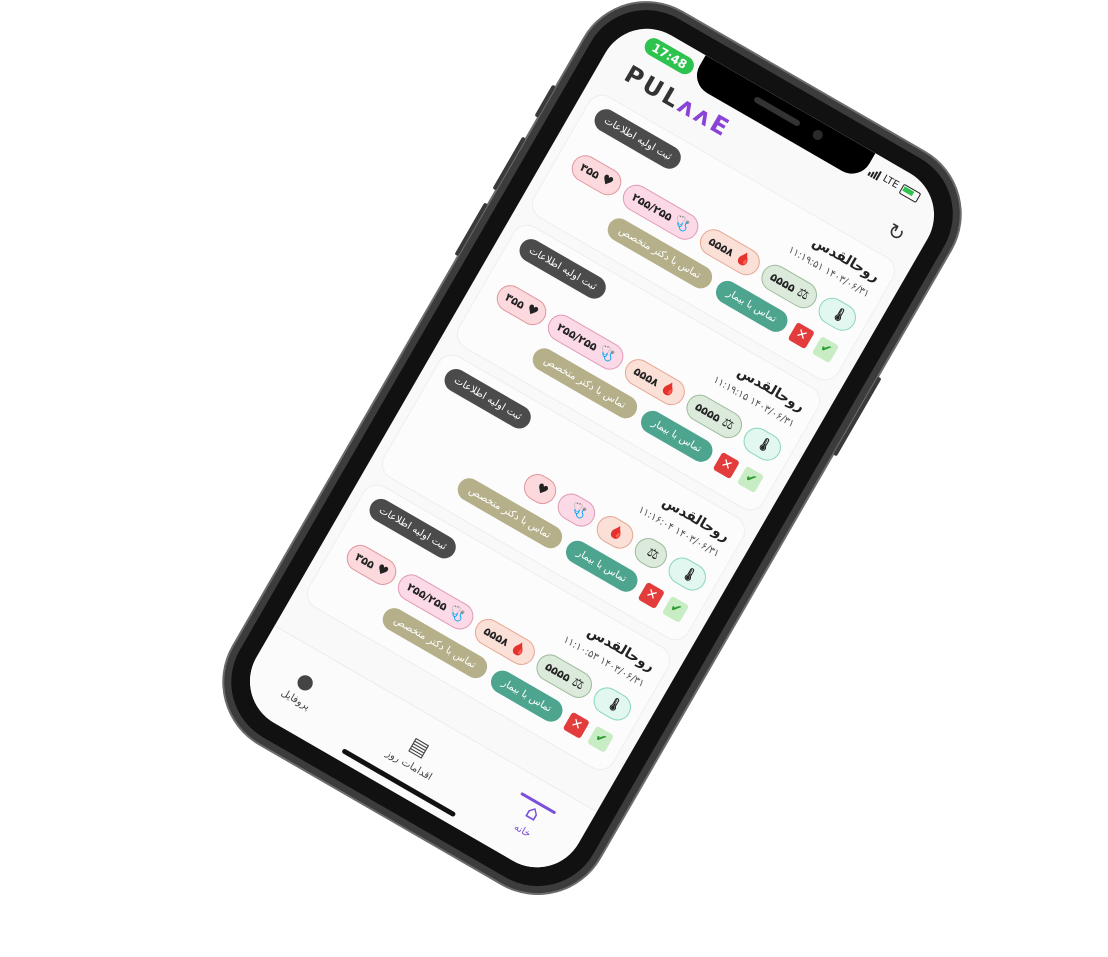 This screenshot has height=957, width=1108. I want to click on mute-switch, so click(545, 101).